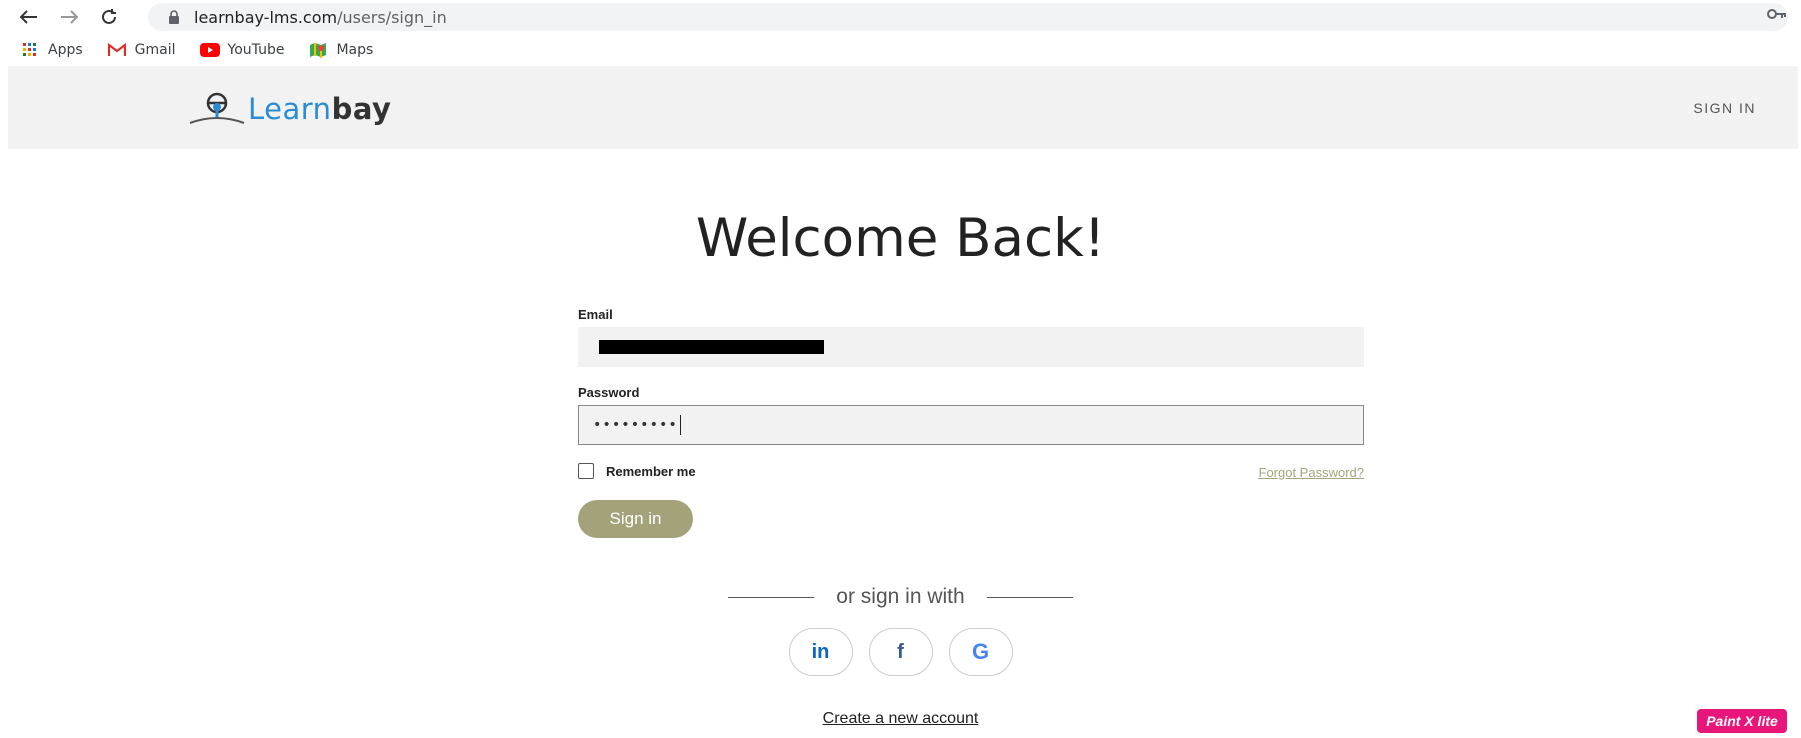 This screenshot has width=1801, height=738. What do you see at coordinates (635, 425) in the screenshot?
I see `password-value: •••••••••` at bounding box center [635, 425].